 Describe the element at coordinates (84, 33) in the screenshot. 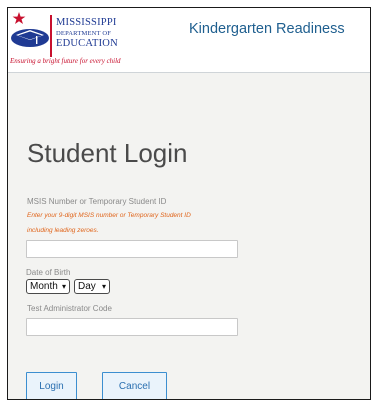

I see `logo-text-department: DEPARTMENT OF` at that location.